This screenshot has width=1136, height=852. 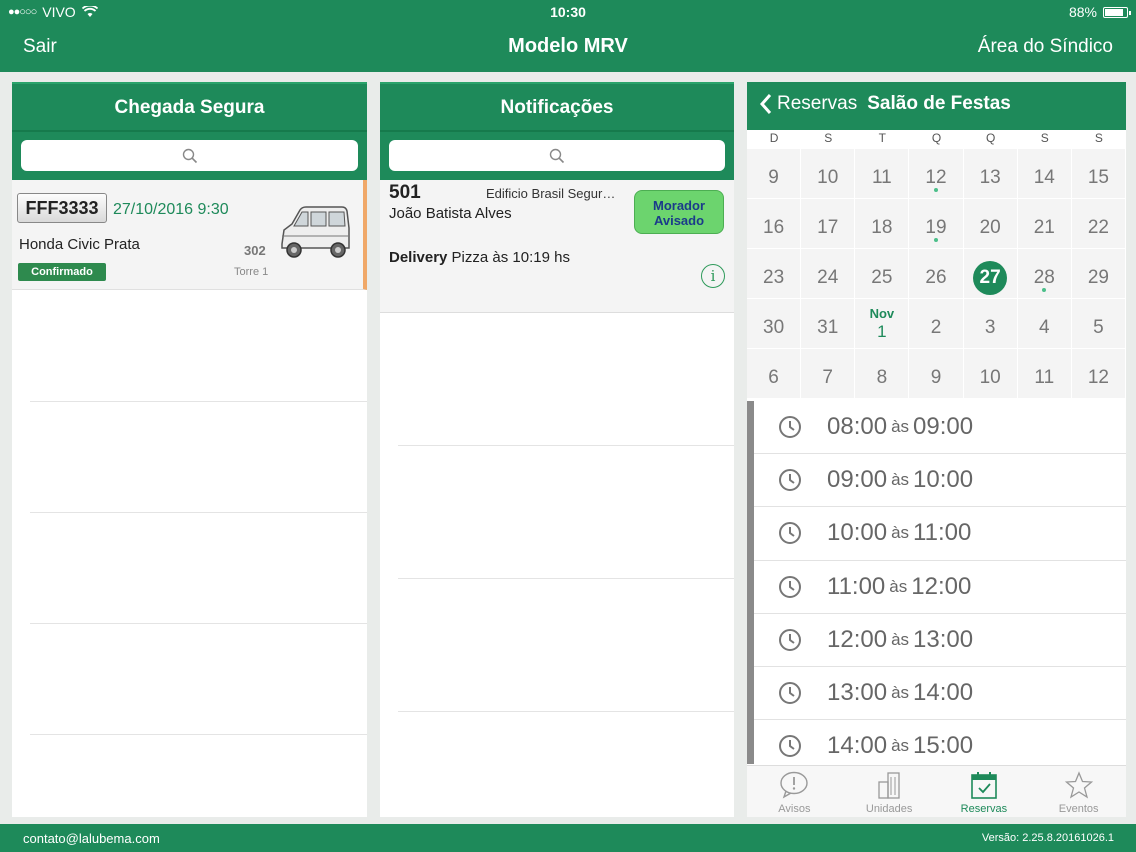 What do you see at coordinates (794, 791) in the screenshot?
I see `tab-avisos: Avisos` at bounding box center [794, 791].